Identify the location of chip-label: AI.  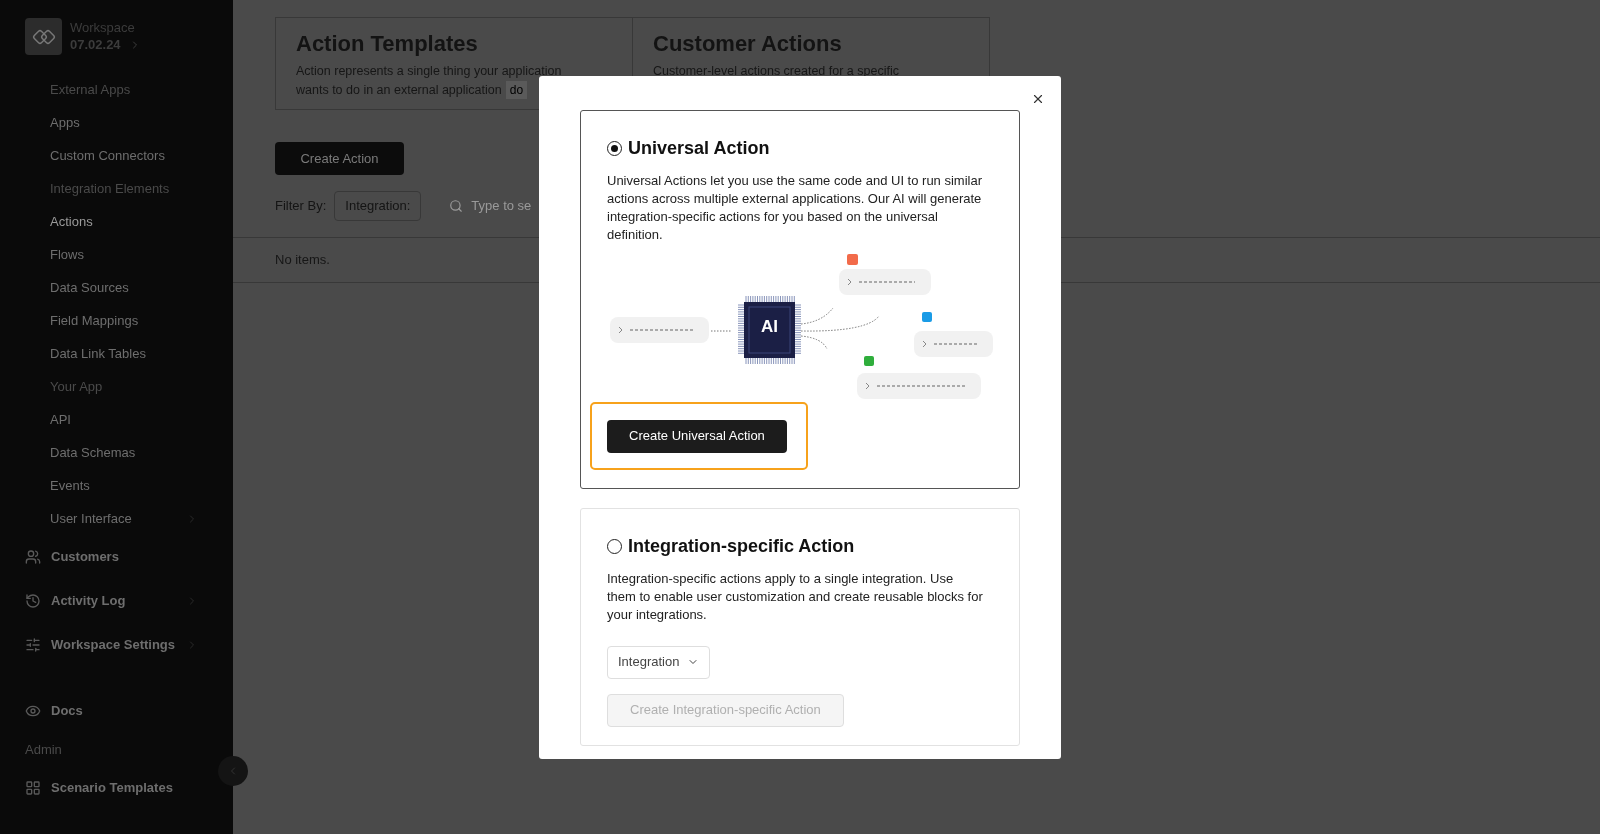
(769, 326).